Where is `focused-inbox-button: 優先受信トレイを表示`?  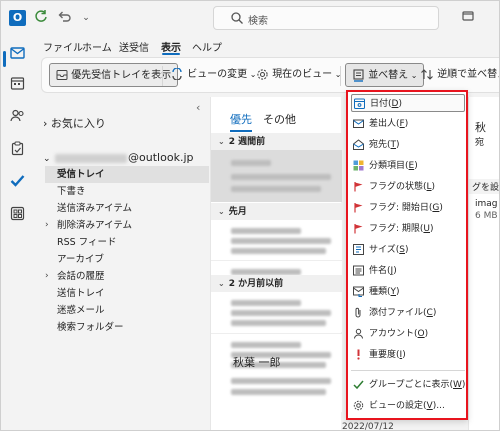 focused-inbox-button: 優先受信トレイを表示 is located at coordinates (114, 75).